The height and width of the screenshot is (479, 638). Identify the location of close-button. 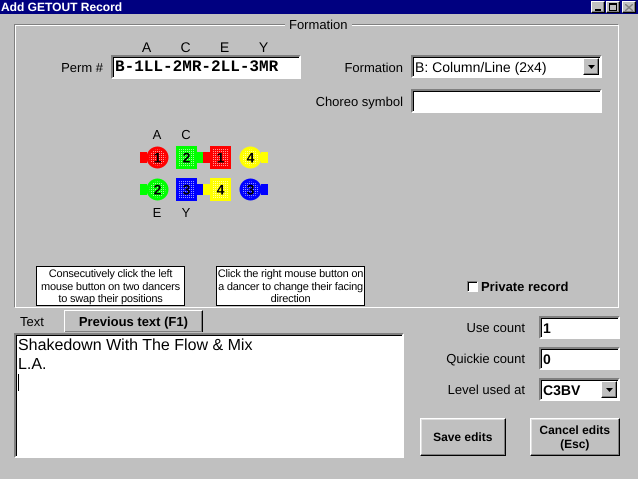
(629, 7).